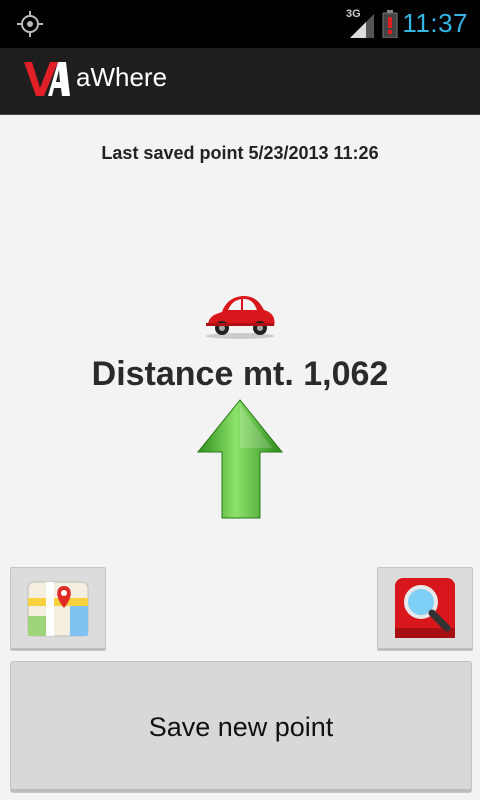 The height and width of the screenshot is (800, 480). I want to click on last-saved-label: Last saved point 5/23/2013 11:26, so click(240, 153).